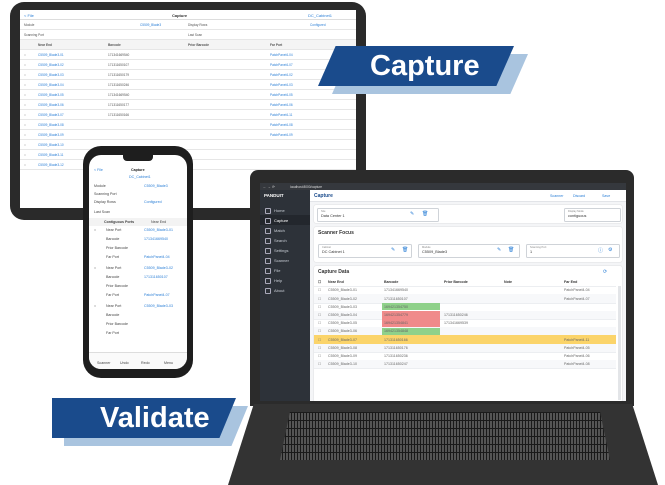 This screenshot has width=665, height=485. What do you see at coordinates (285, 260) in the screenshot?
I see `sidebar-item-scanner: Scanner` at bounding box center [285, 260].